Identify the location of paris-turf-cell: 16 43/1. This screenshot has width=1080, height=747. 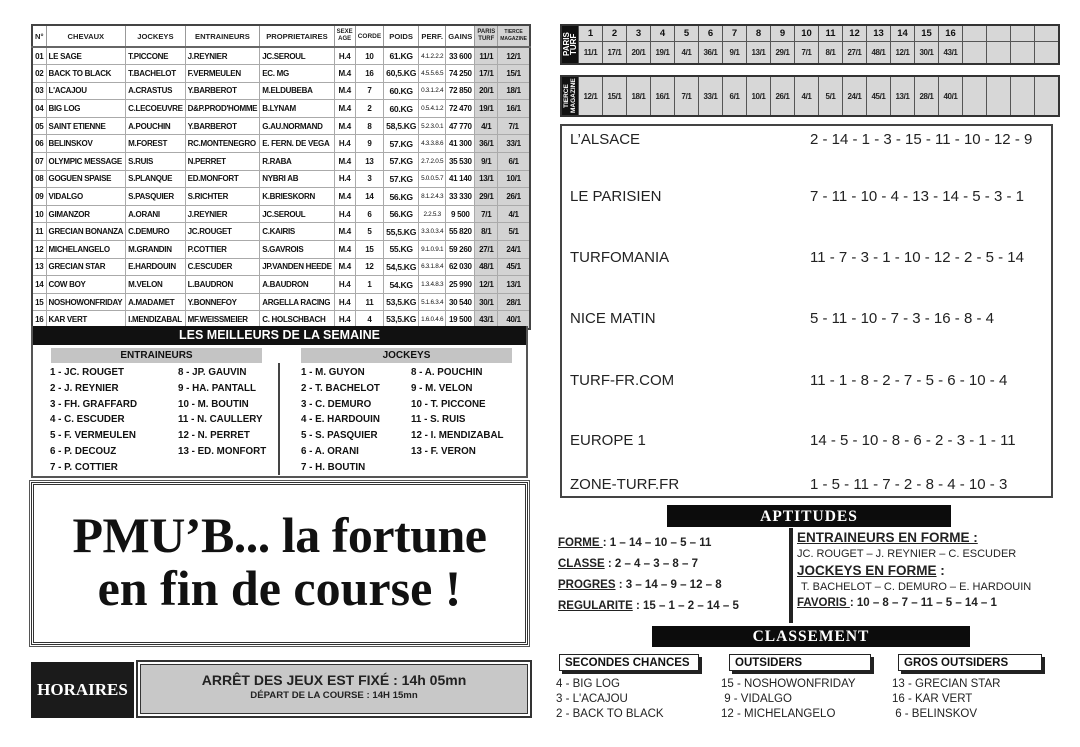
(950, 44).